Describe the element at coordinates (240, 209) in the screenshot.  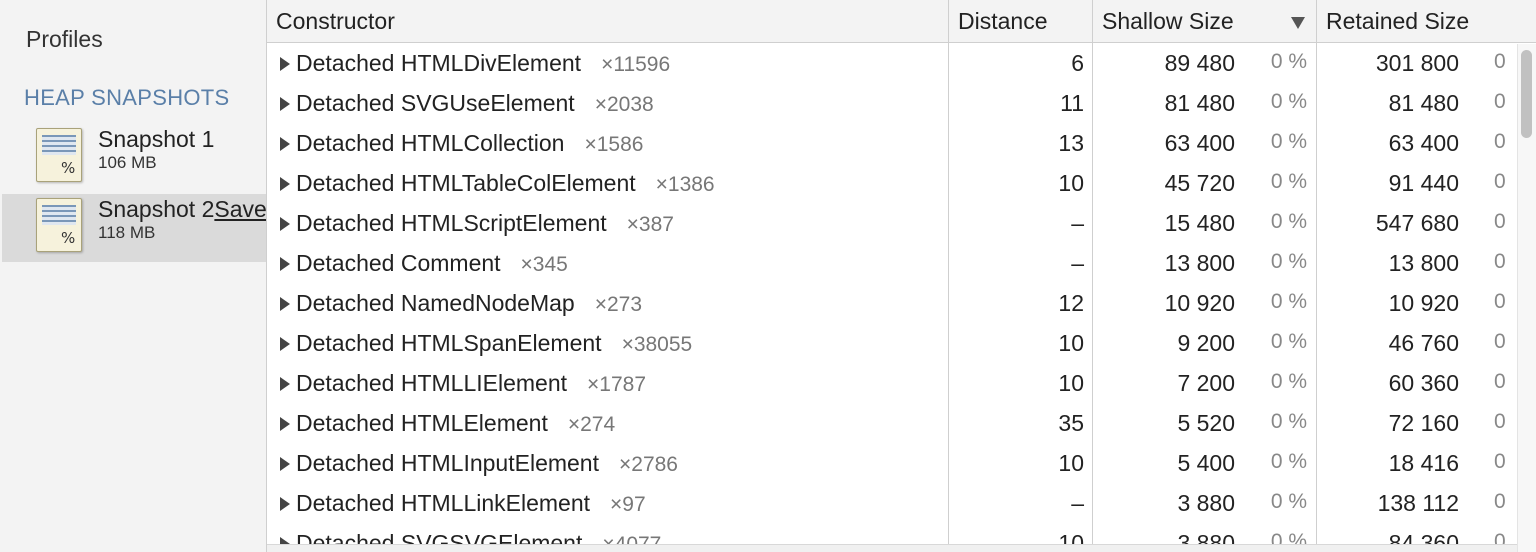
I see `save-snapshot-link: Save` at that location.